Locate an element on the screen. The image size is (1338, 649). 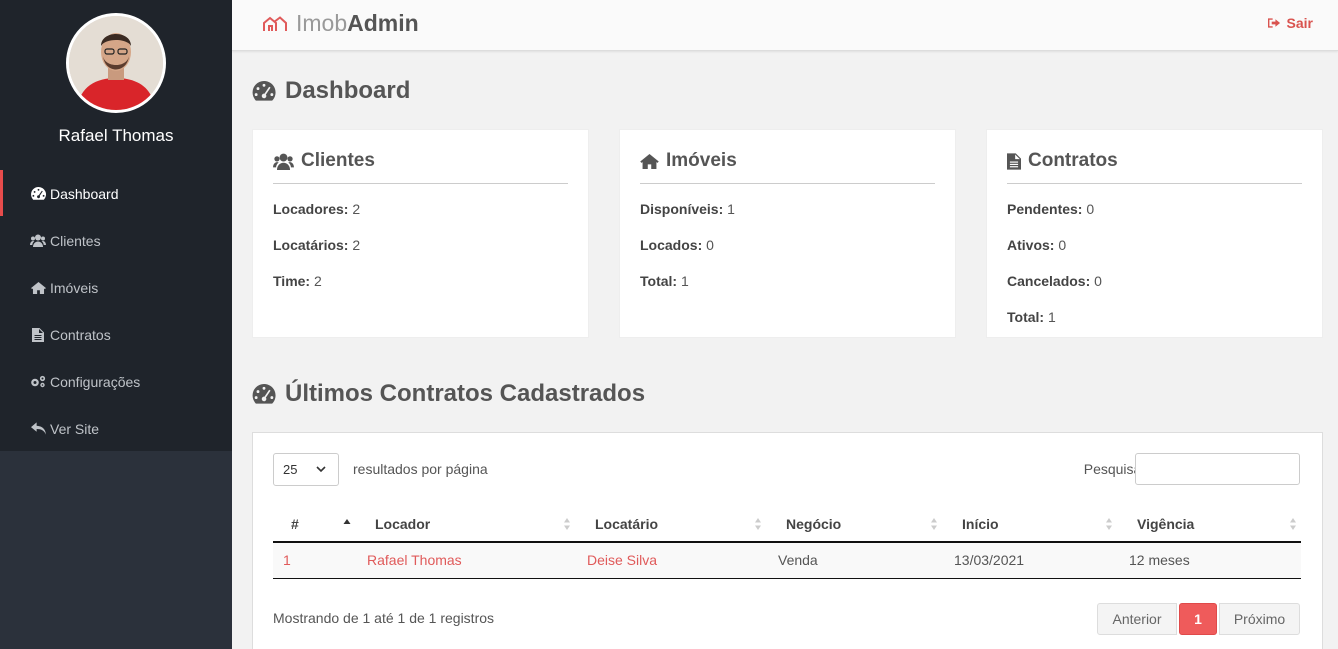
page-title-text: Dashboard is located at coordinates (348, 90).